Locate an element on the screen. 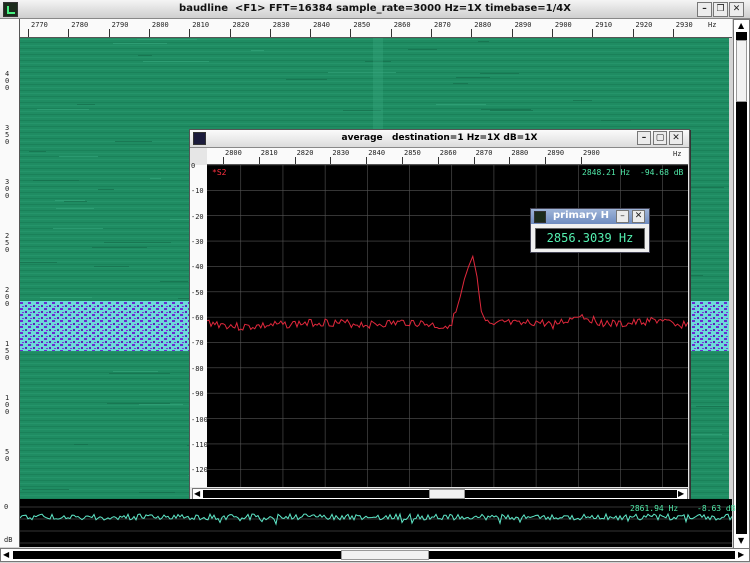 The width and height of the screenshot is (750, 563). ruler-tick-label: 2780 is located at coordinates (80, 25).